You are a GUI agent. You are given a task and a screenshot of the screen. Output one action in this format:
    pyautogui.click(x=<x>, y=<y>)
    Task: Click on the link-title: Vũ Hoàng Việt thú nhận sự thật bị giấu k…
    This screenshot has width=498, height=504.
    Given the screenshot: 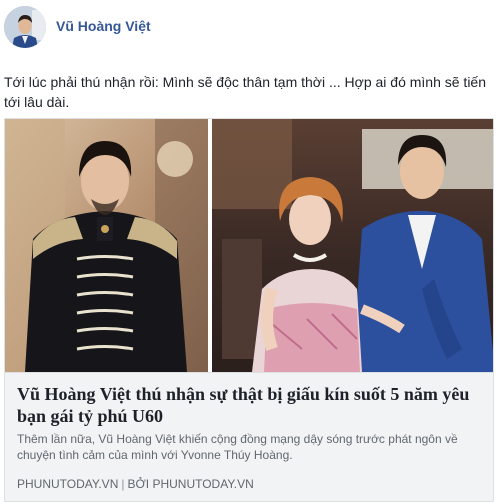 What is the action you would take?
    pyautogui.click(x=250, y=405)
    